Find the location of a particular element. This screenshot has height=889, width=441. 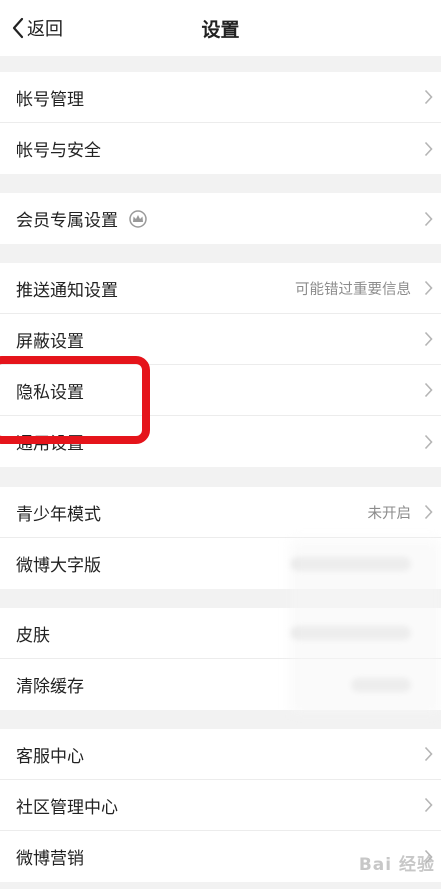

settings-item-member-settings: 会员专属设置 is located at coordinates (220, 218).